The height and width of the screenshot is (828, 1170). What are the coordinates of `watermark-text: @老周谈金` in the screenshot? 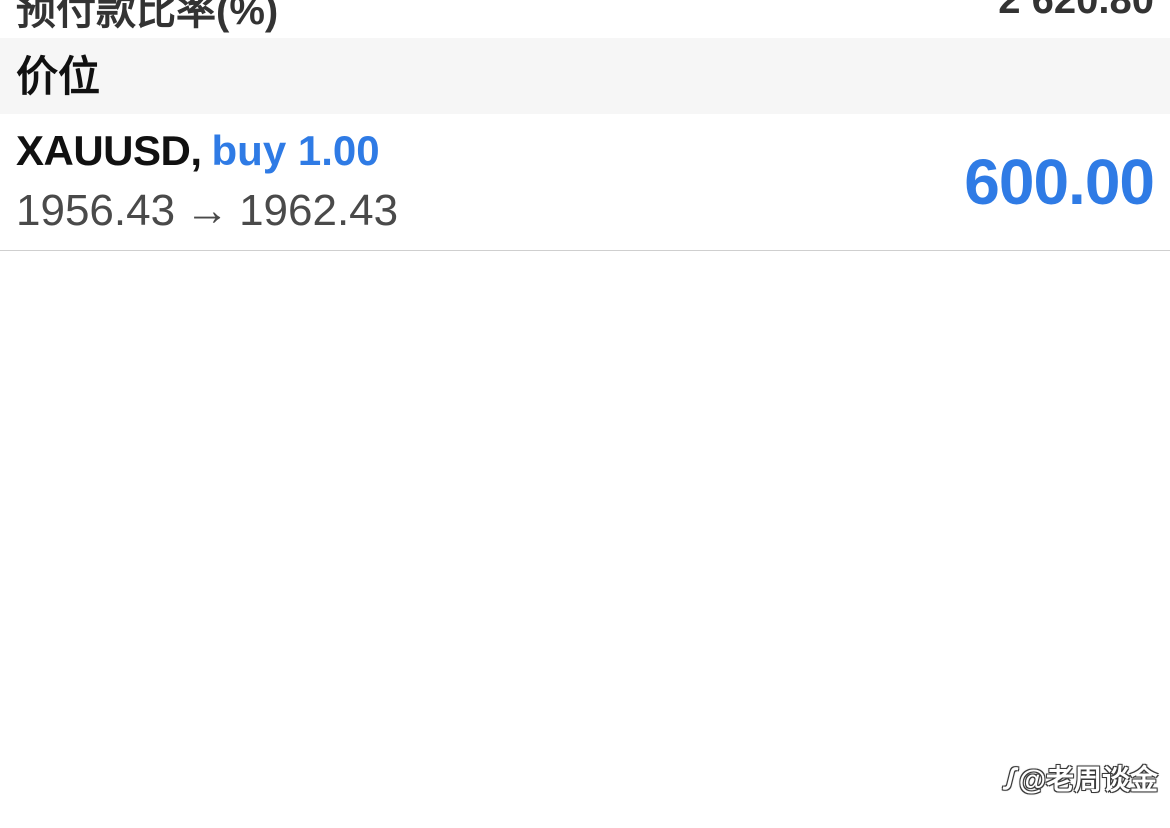 It's located at (1088, 779).